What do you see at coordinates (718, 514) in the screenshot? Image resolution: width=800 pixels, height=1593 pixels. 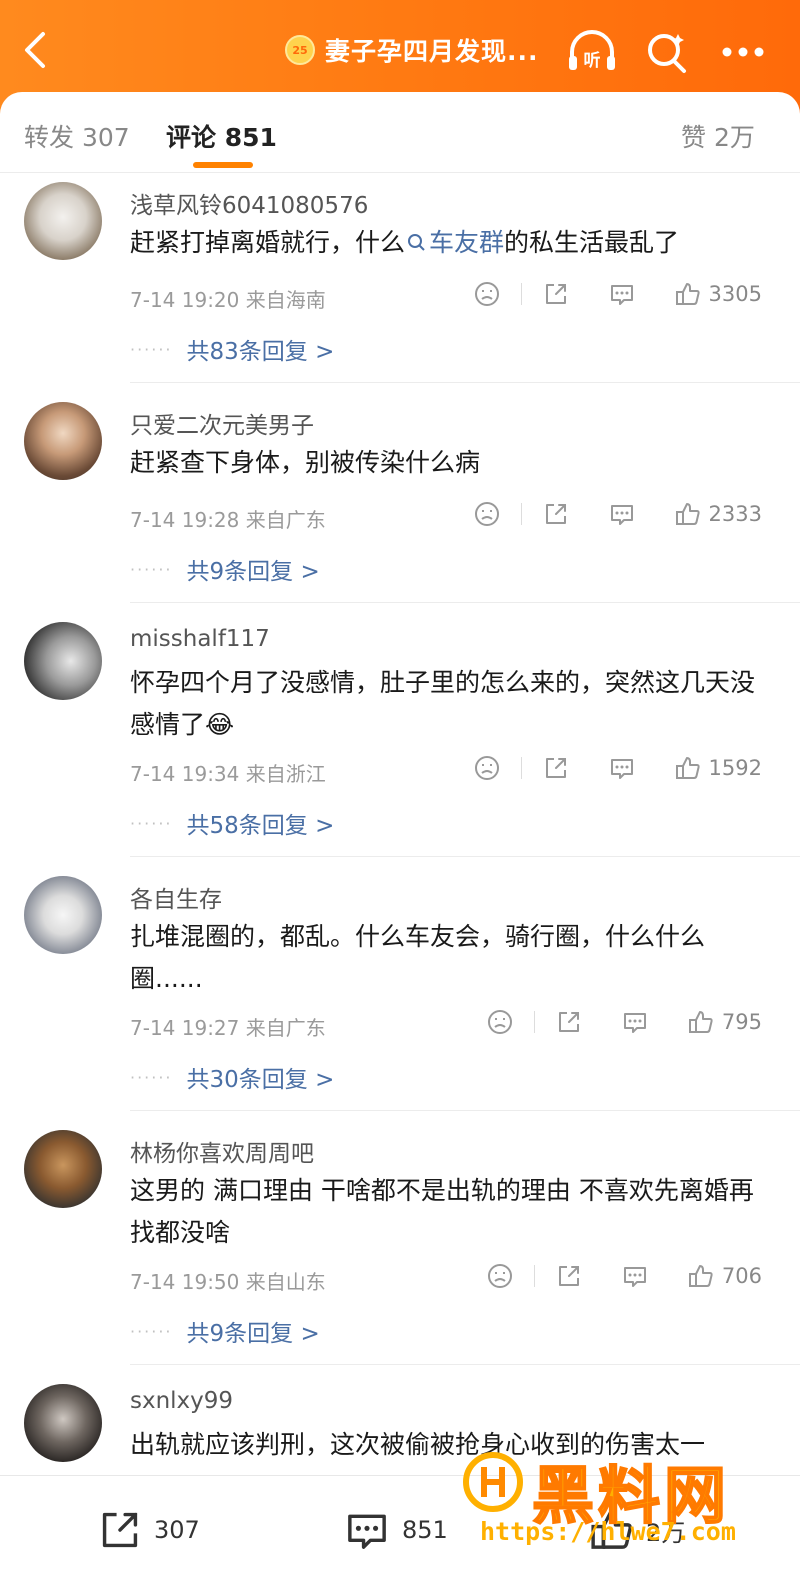 I see `like-button: 2333` at bounding box center [718, 514].